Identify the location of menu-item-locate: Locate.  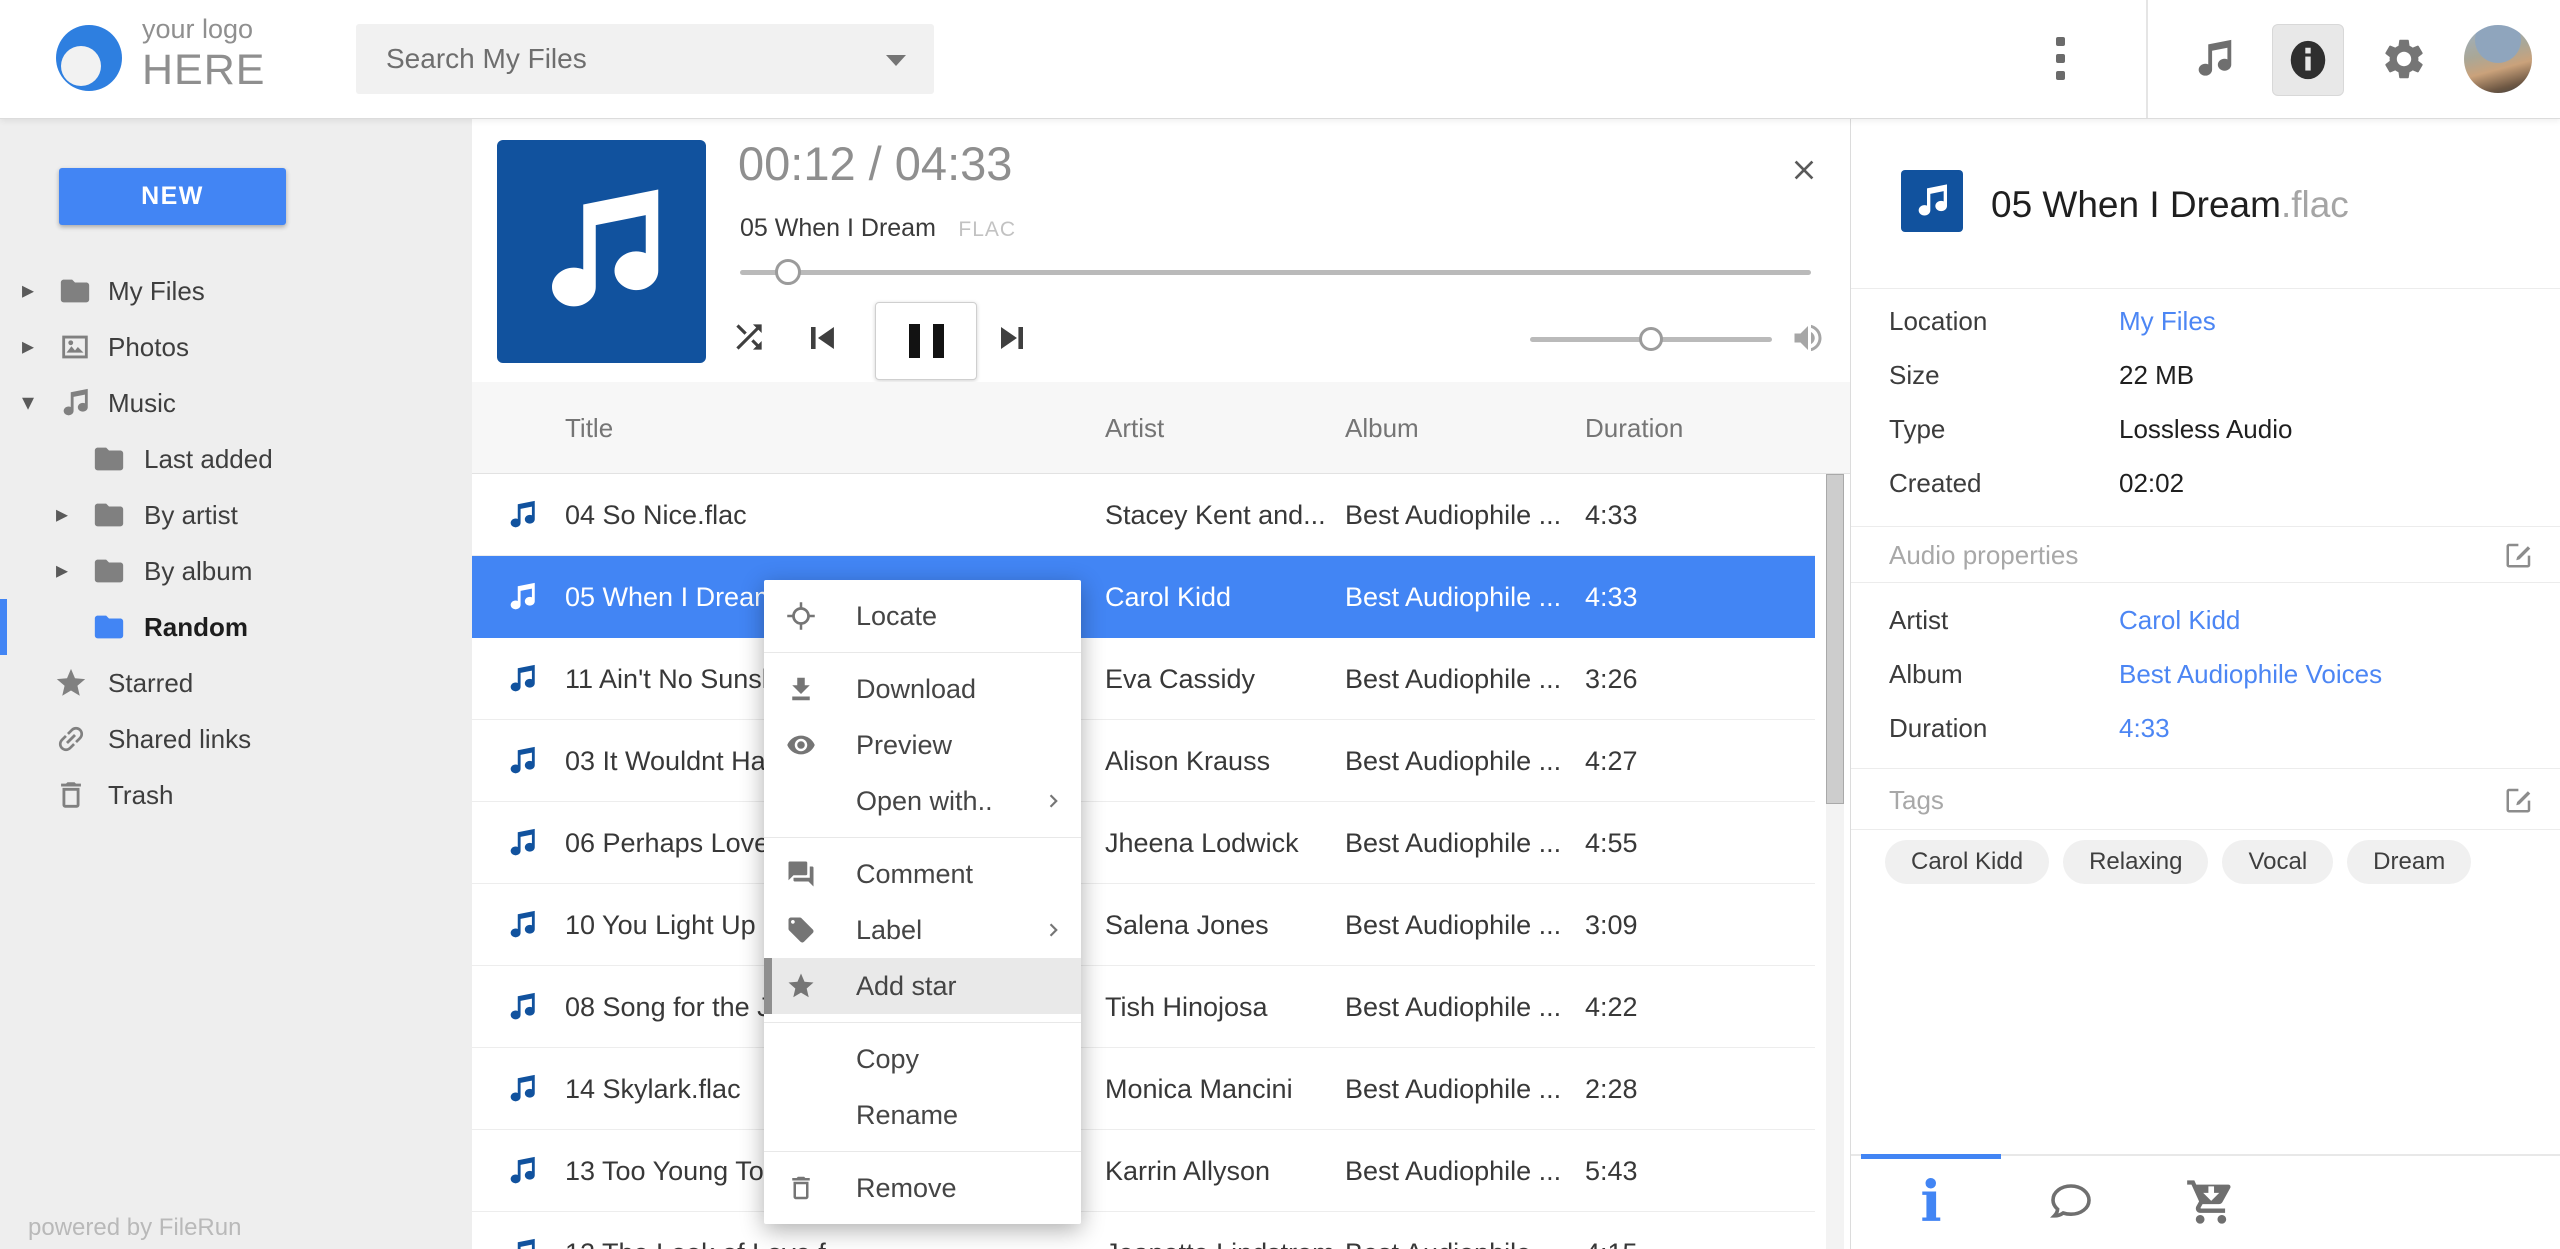
(922, 616).